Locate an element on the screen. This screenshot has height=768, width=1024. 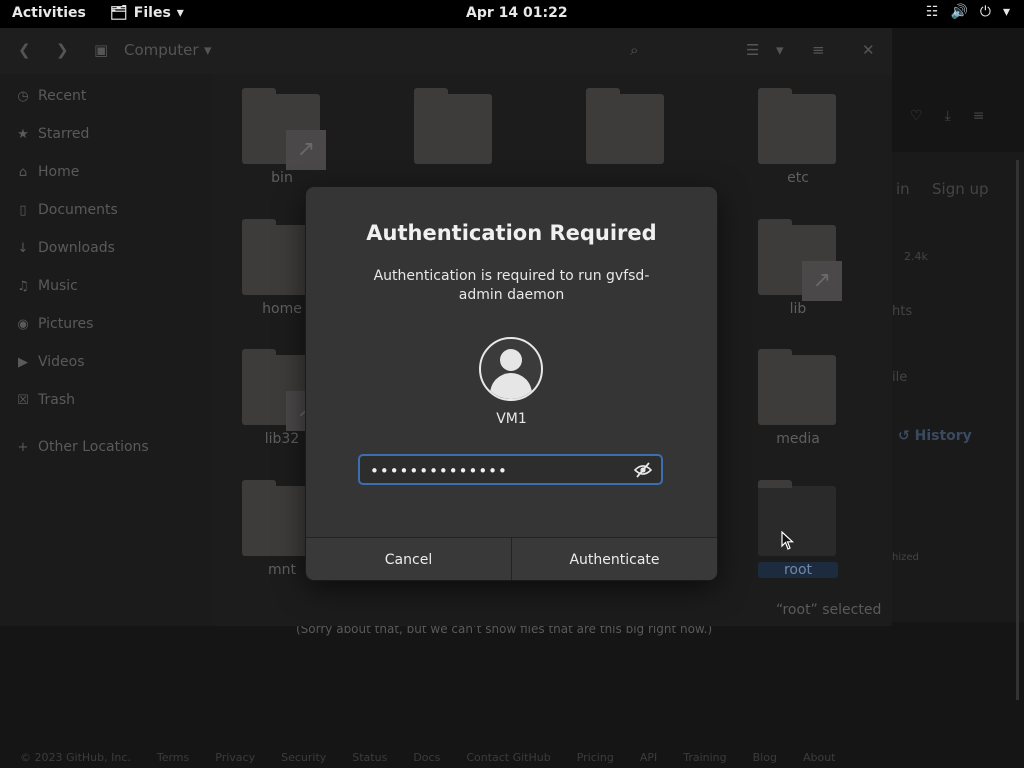
footer-link: Security is located at coordinates (303, 757).